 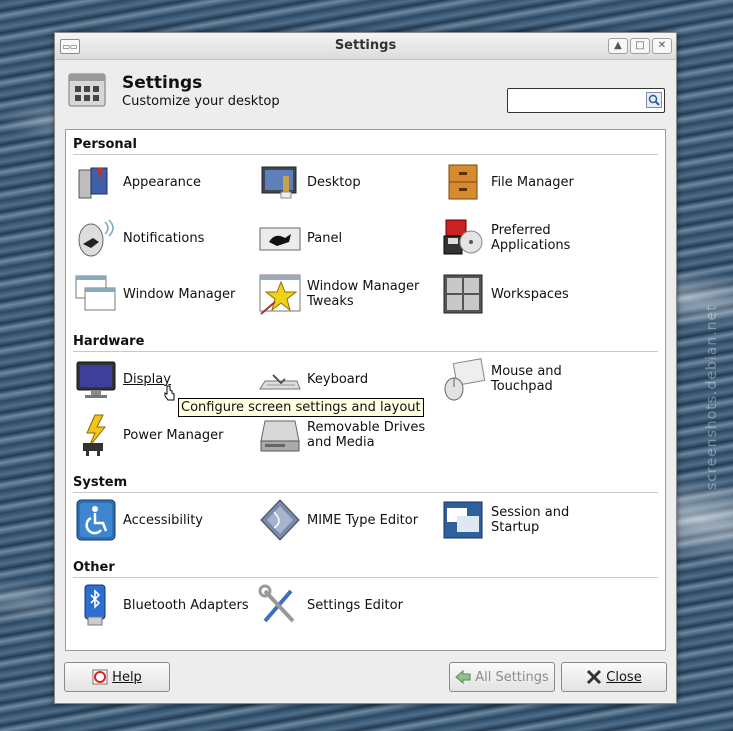 I want to click on item-label: Preferred Applications, so click(x=531, y=238).